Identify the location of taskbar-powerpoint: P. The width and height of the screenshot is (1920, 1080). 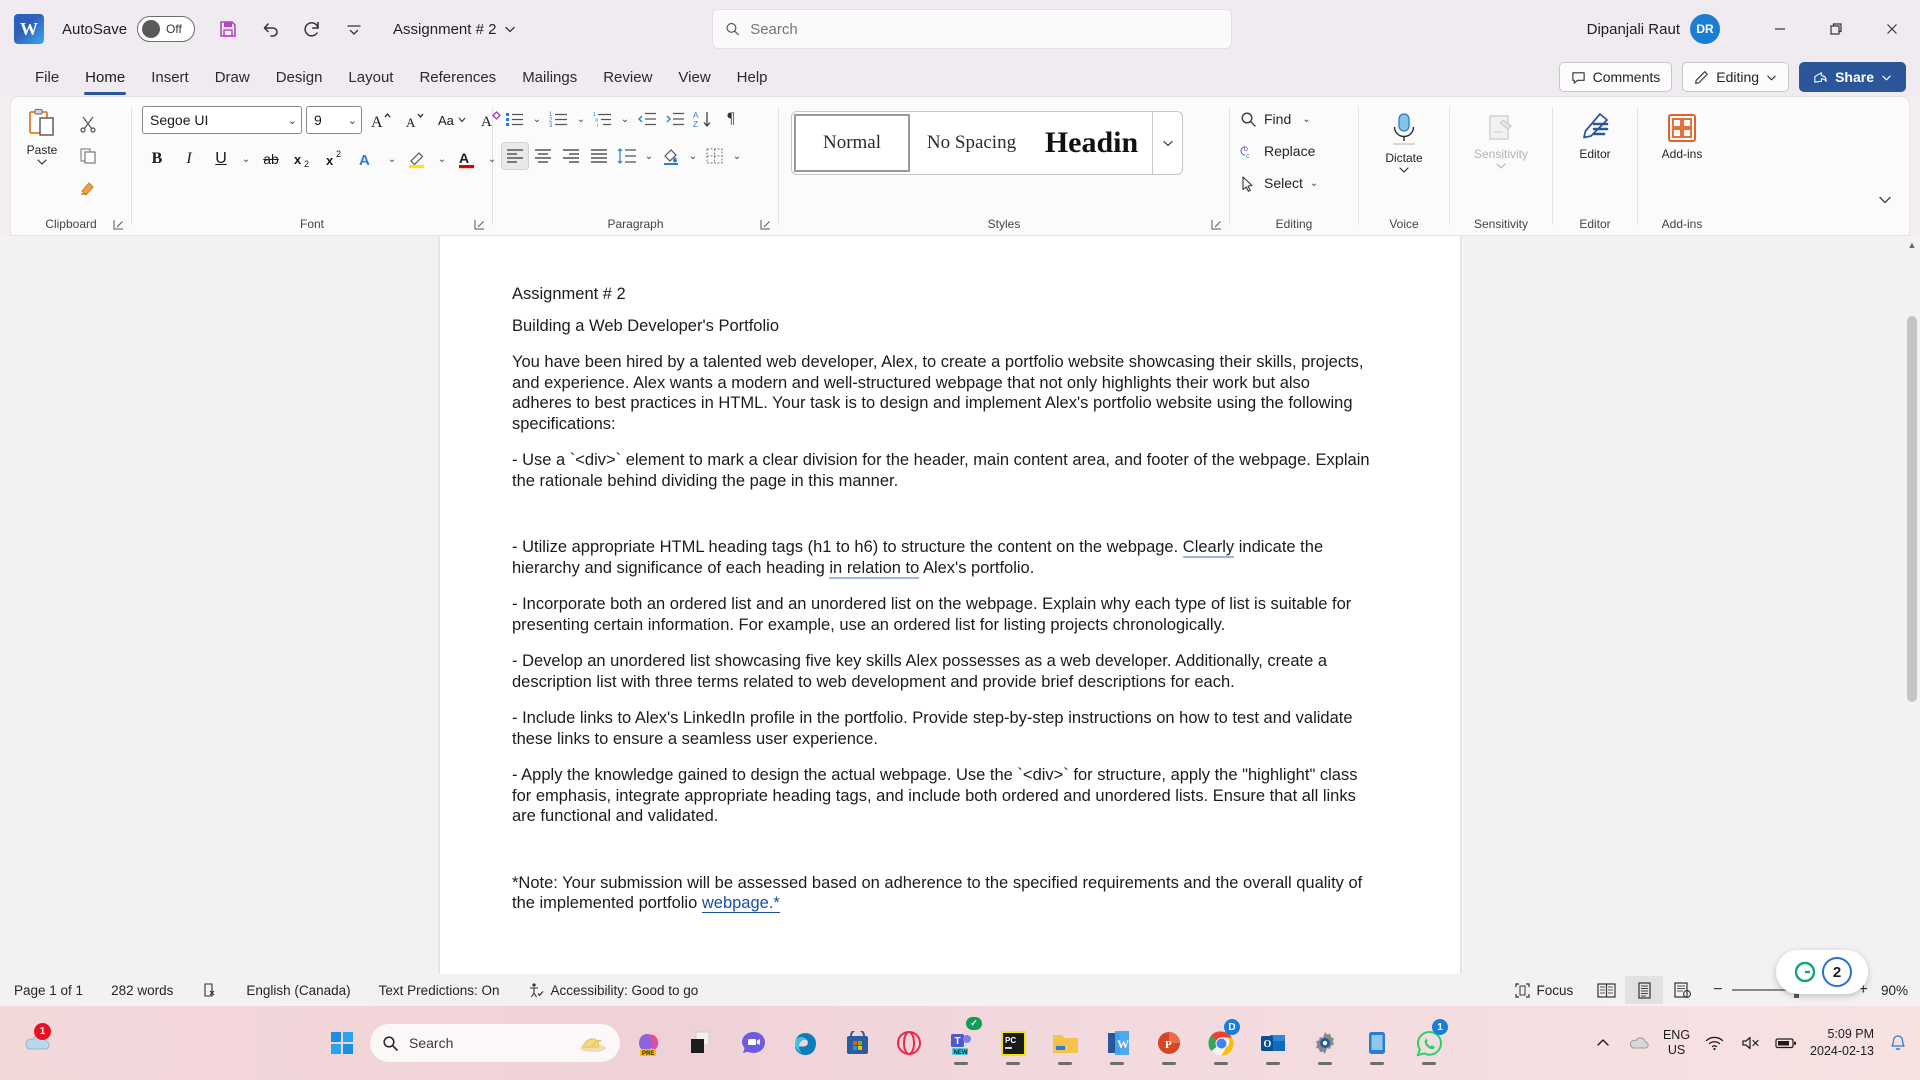
(1169, 1043).